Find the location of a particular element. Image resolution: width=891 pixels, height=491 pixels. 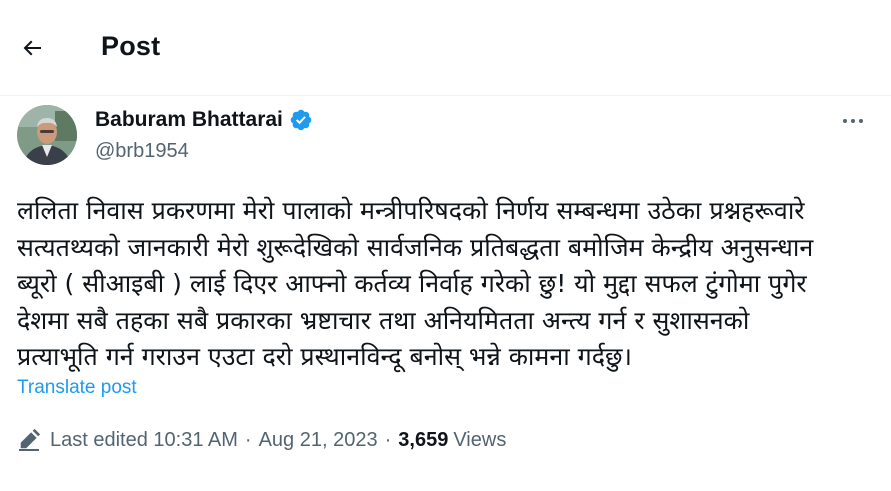

avatar is located at coordinates (47, 135).